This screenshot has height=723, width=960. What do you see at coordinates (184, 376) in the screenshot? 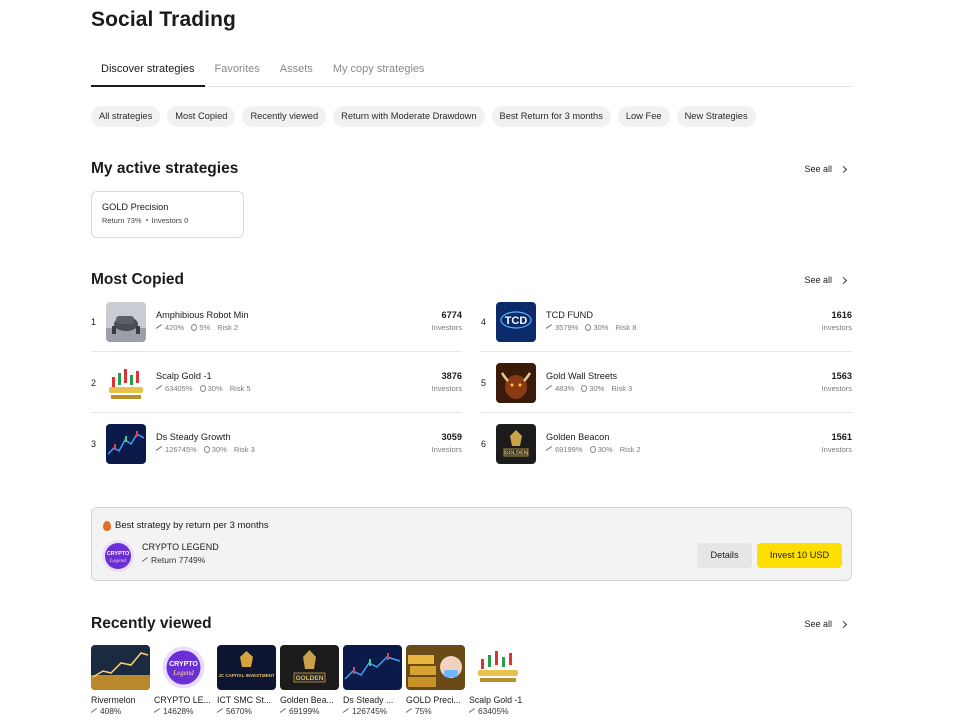
I see `strategy-name: Scalp Gold -1` at bounding box center [184, 376].